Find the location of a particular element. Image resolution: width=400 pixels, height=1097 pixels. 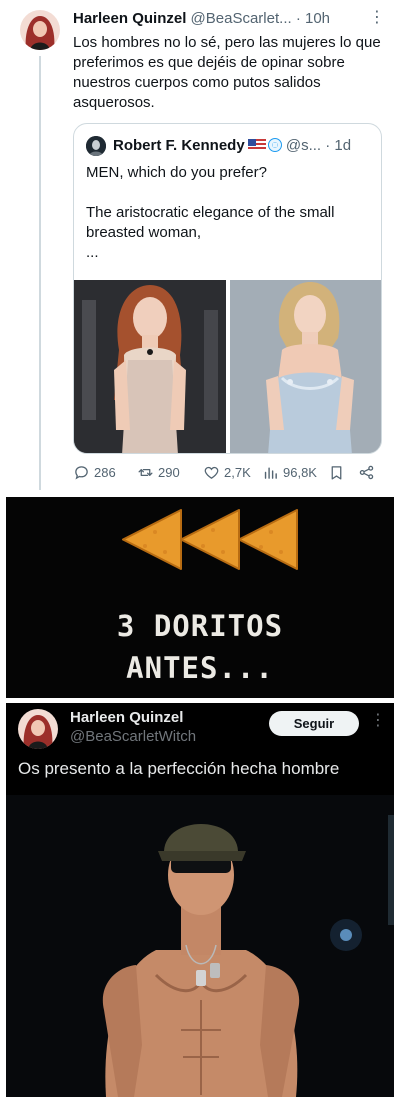

like-button: 2,7K is located at coordinates (227, 472).